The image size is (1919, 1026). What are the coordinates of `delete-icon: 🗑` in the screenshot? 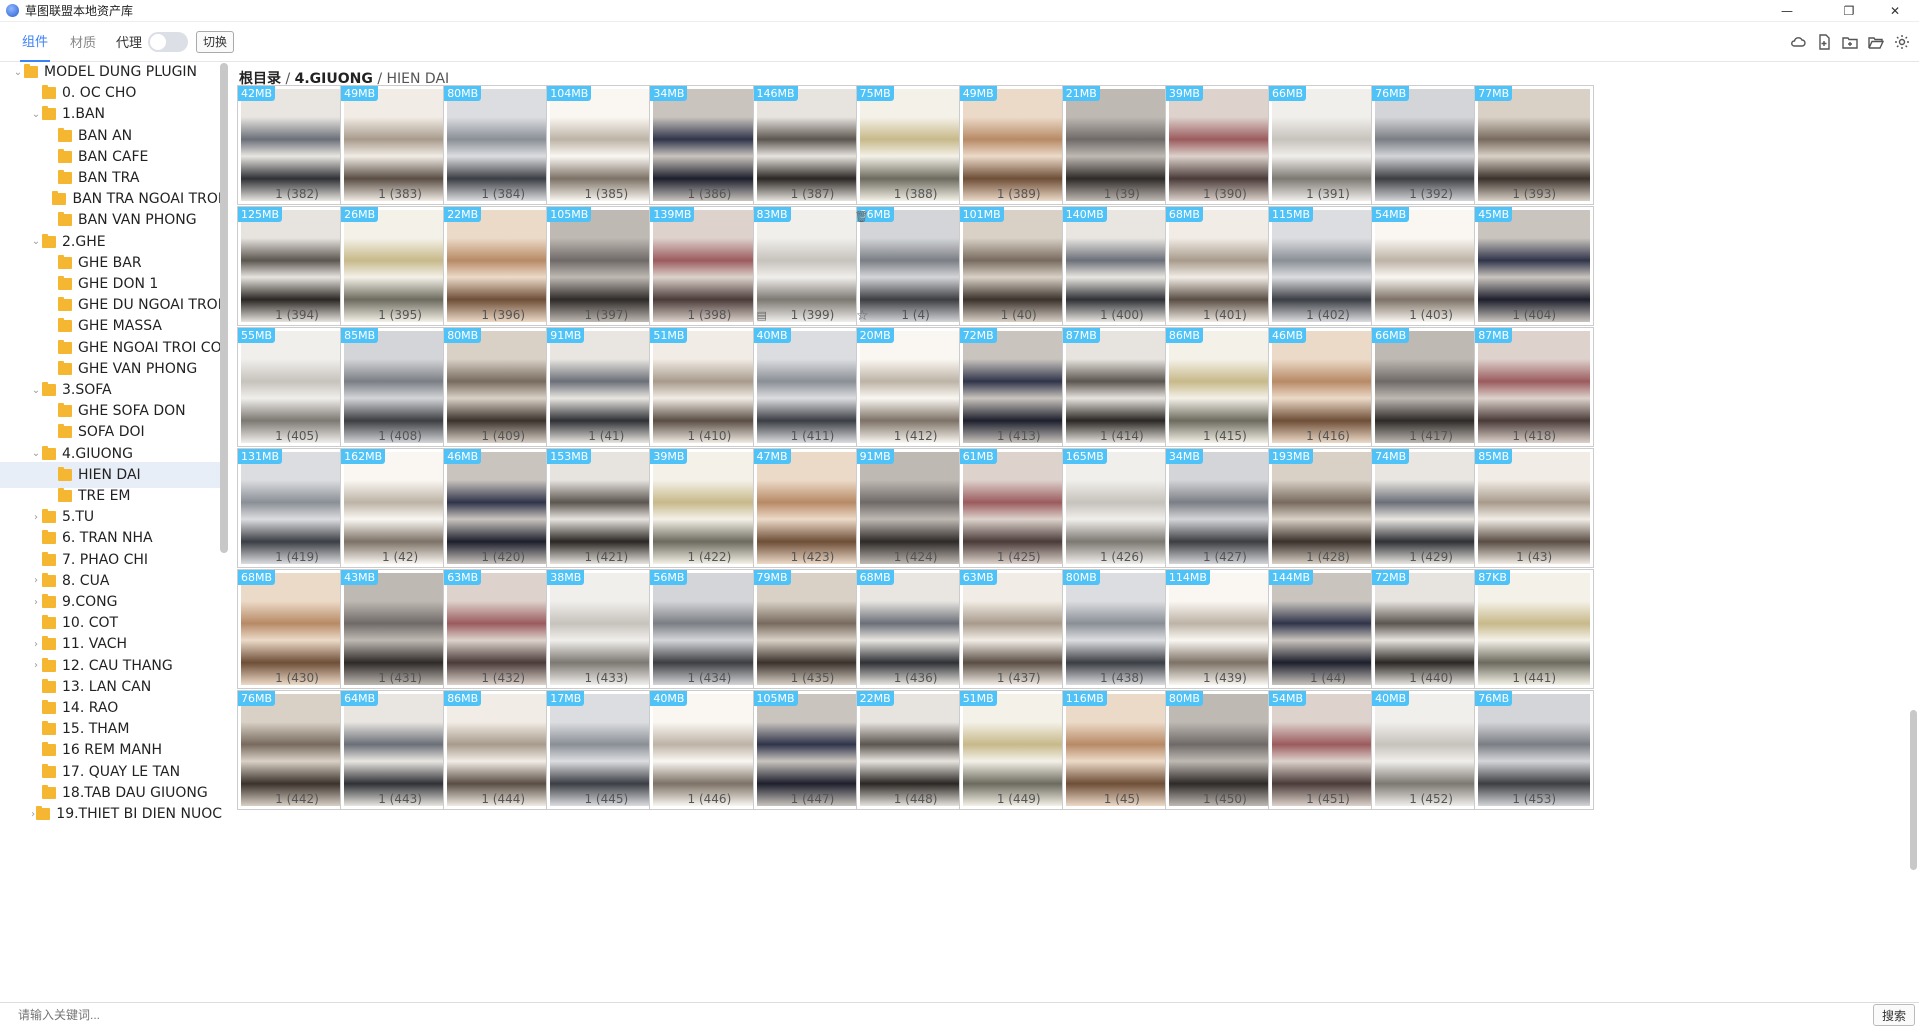 It's located at (862, 216).